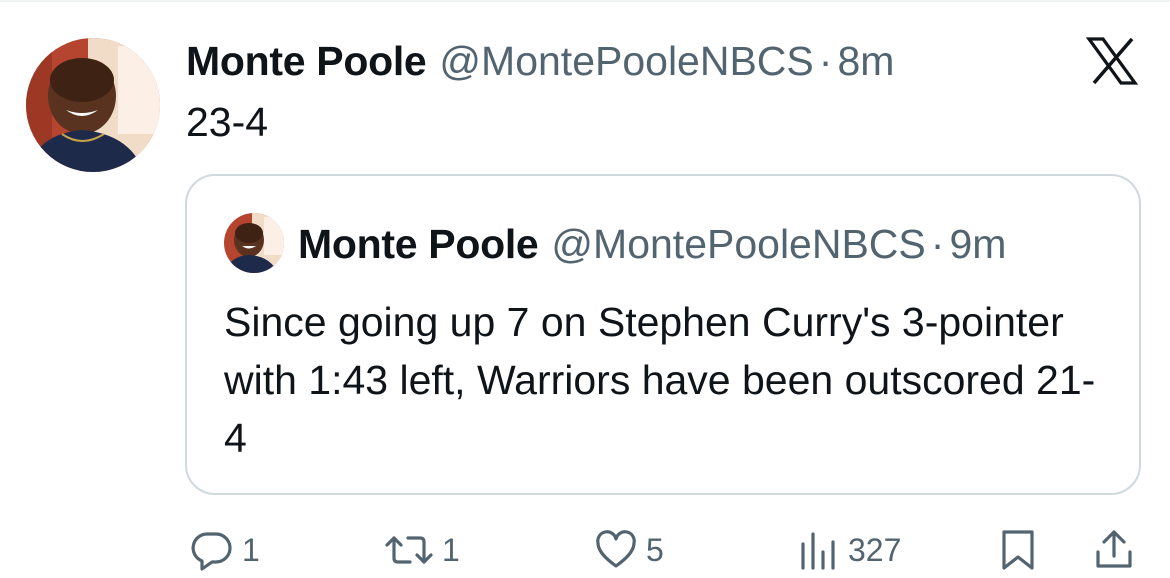 This screenshot has width=1170, height=578. What do you see at coordinates (655, 550) in the screenshot?
I see `like-count: 5` at bounding box center [655, 550].